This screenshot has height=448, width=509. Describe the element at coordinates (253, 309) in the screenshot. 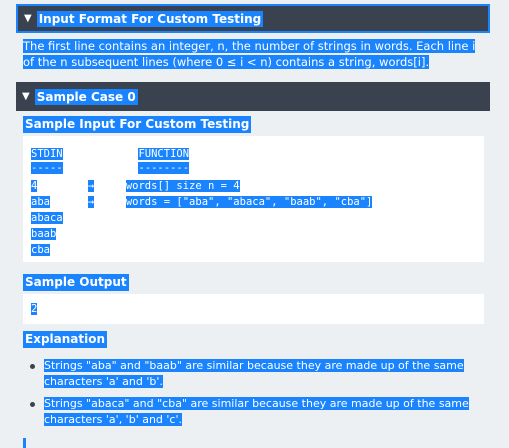

I see `sample-output-box: 2` at that location.